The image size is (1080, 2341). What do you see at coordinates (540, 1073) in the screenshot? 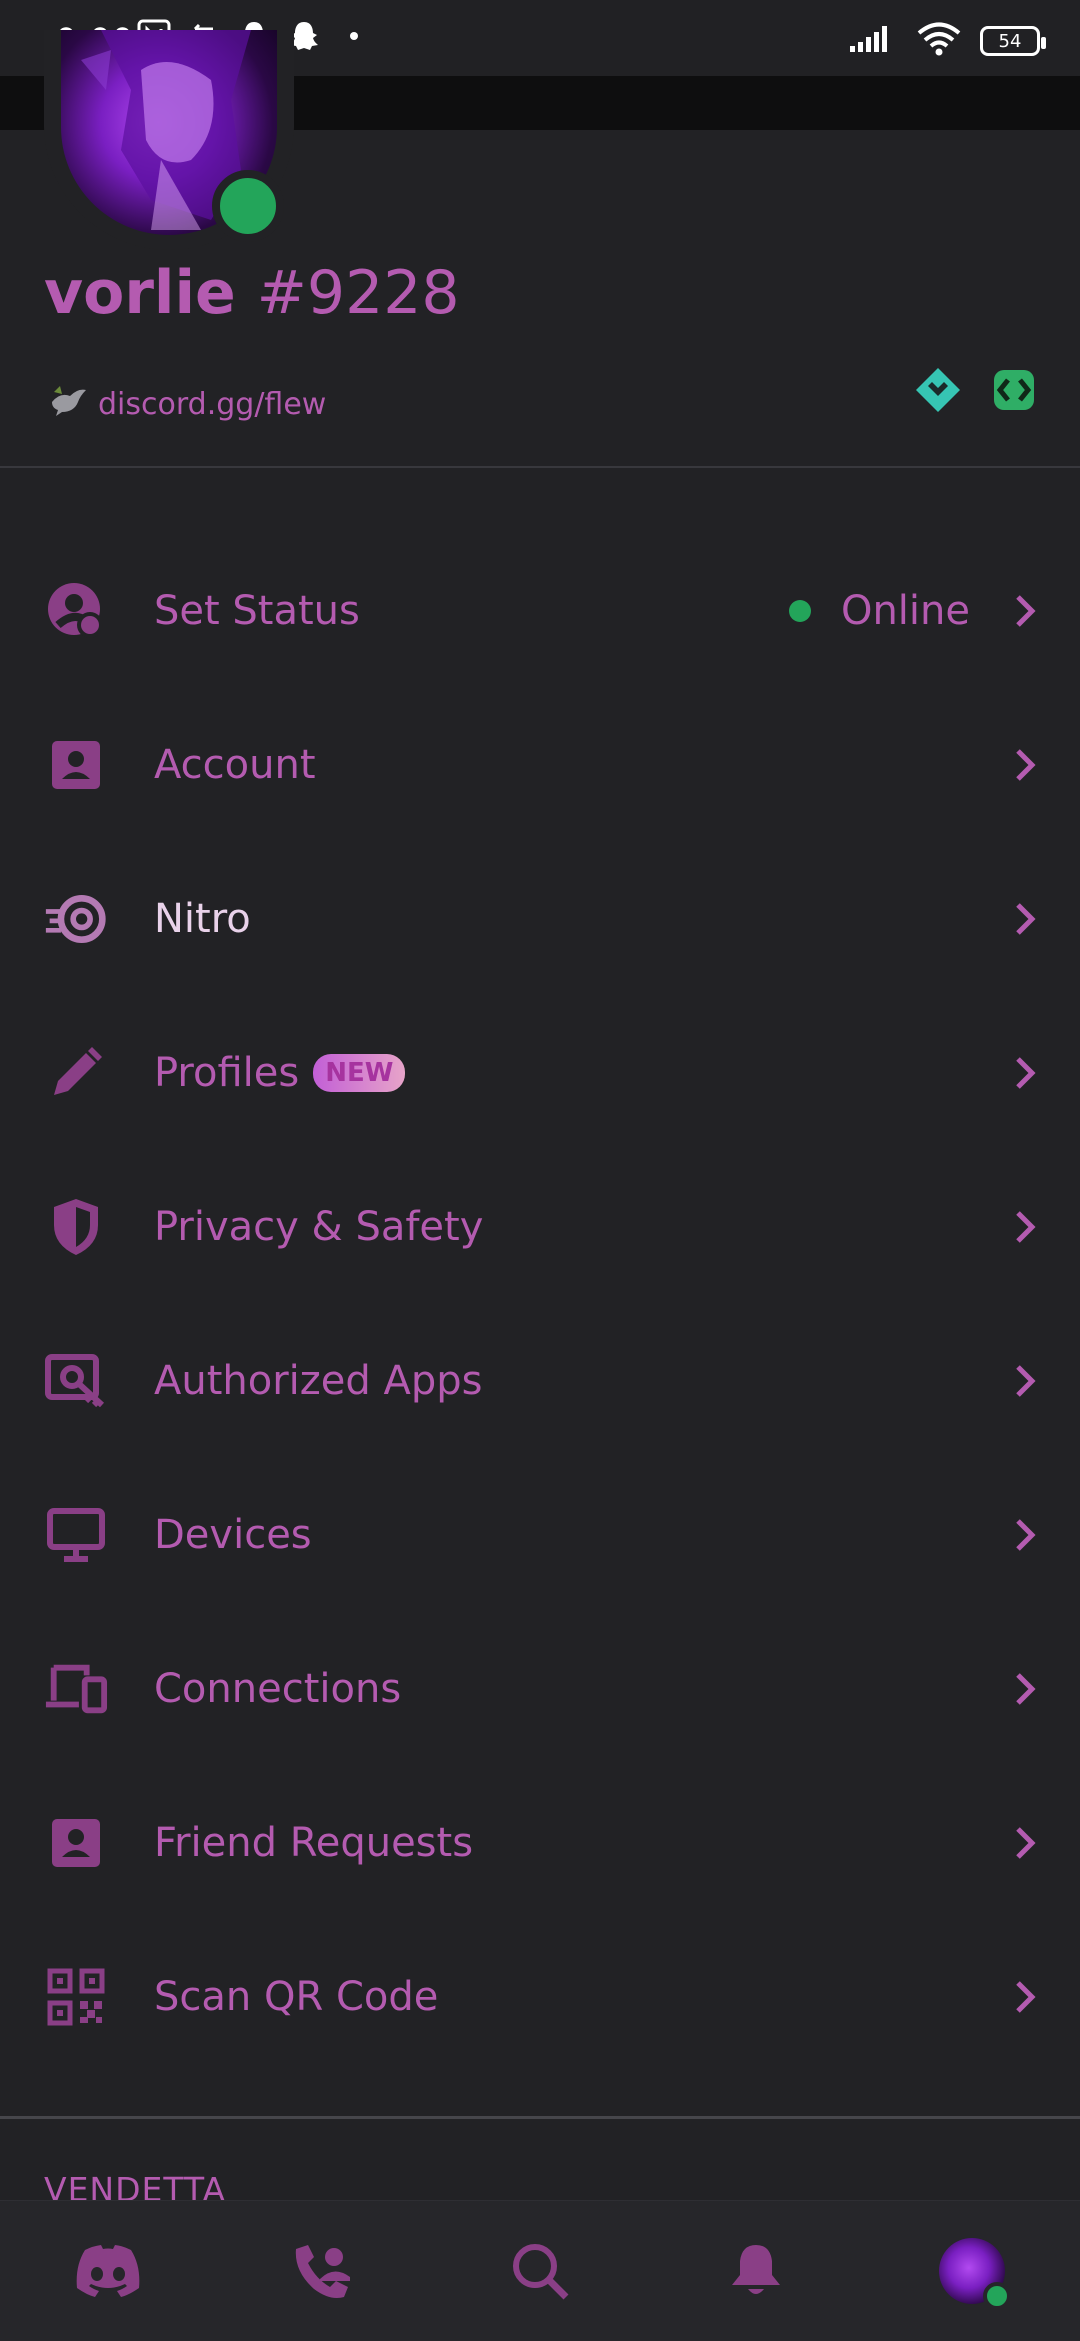
I see `menu-item-profiles: Profiles NEW` at bounding box center [540, 1073].